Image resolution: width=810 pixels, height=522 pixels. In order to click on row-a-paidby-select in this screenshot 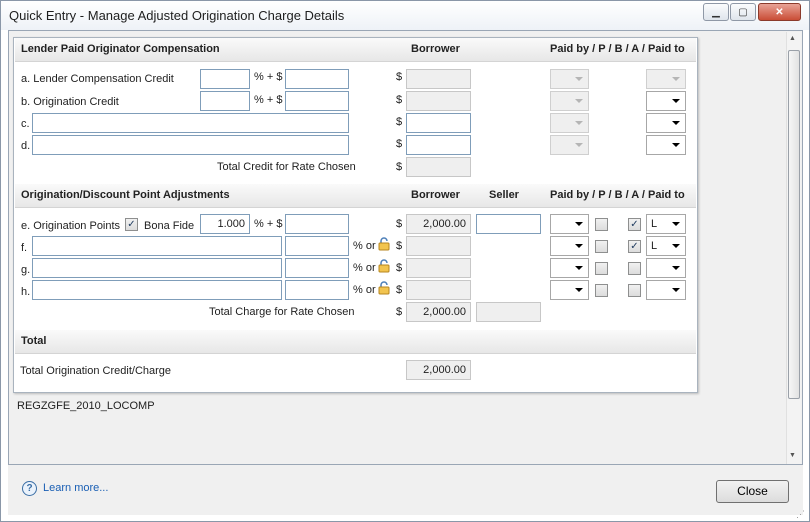, I will do `click(569, 79)`.